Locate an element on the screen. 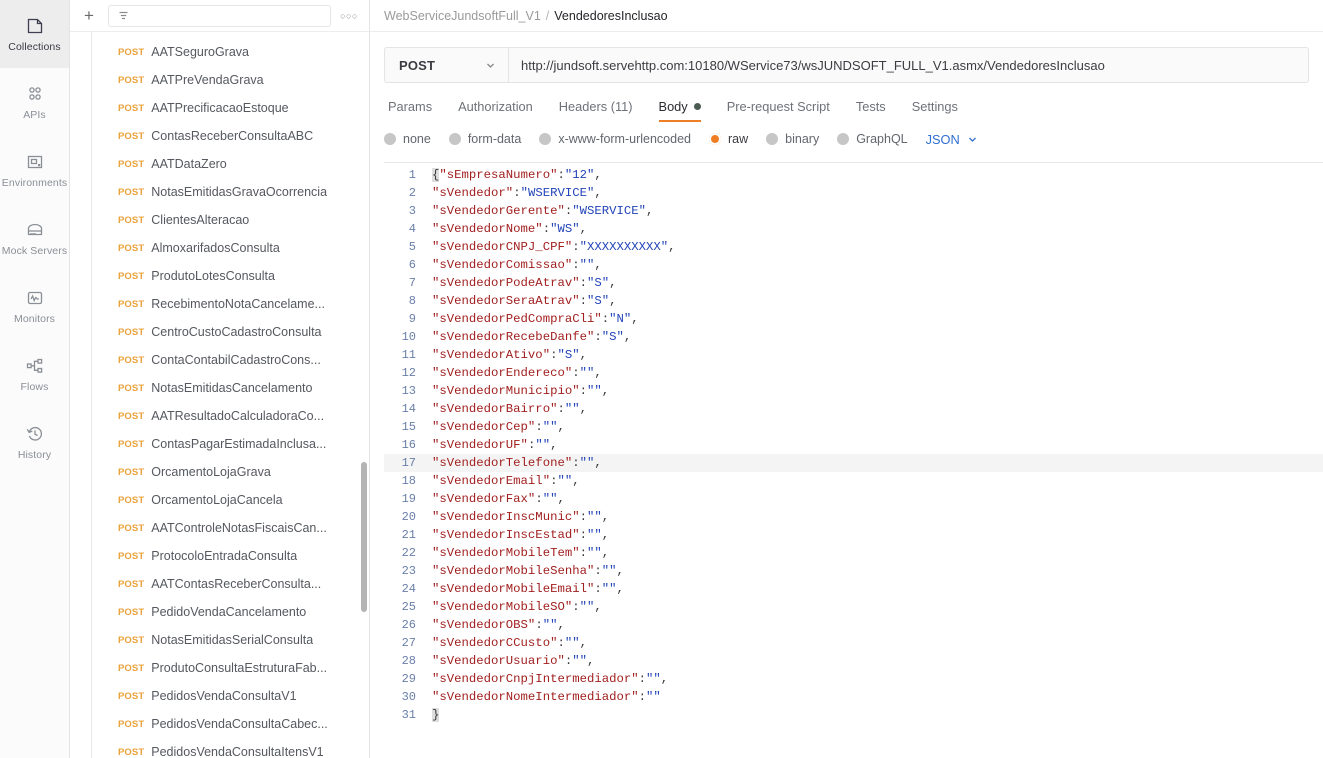 This screenshot has width=1323, height=758. code-line: 6 "sVendedorComissao":"", is located at coordinates (853, 265).